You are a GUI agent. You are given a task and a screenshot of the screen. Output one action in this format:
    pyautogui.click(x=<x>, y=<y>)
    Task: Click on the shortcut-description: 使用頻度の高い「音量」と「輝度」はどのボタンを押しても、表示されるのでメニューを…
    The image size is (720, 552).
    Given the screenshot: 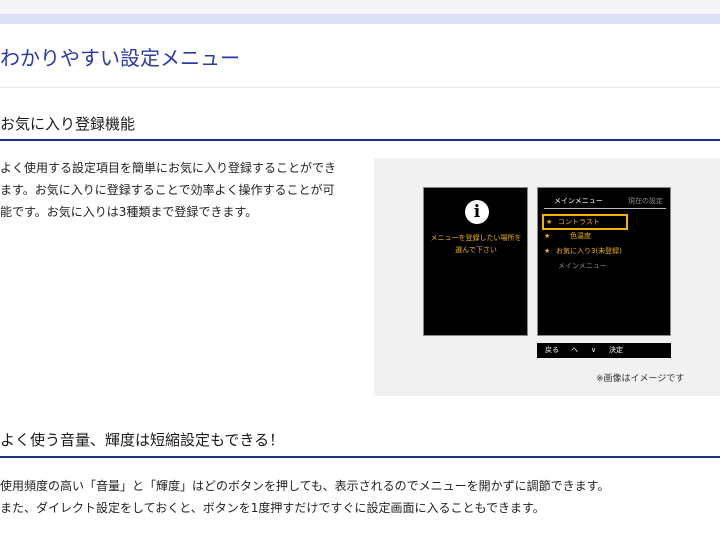 What is the action you would take?
    pyautogui.click(x=360, y=497)
    